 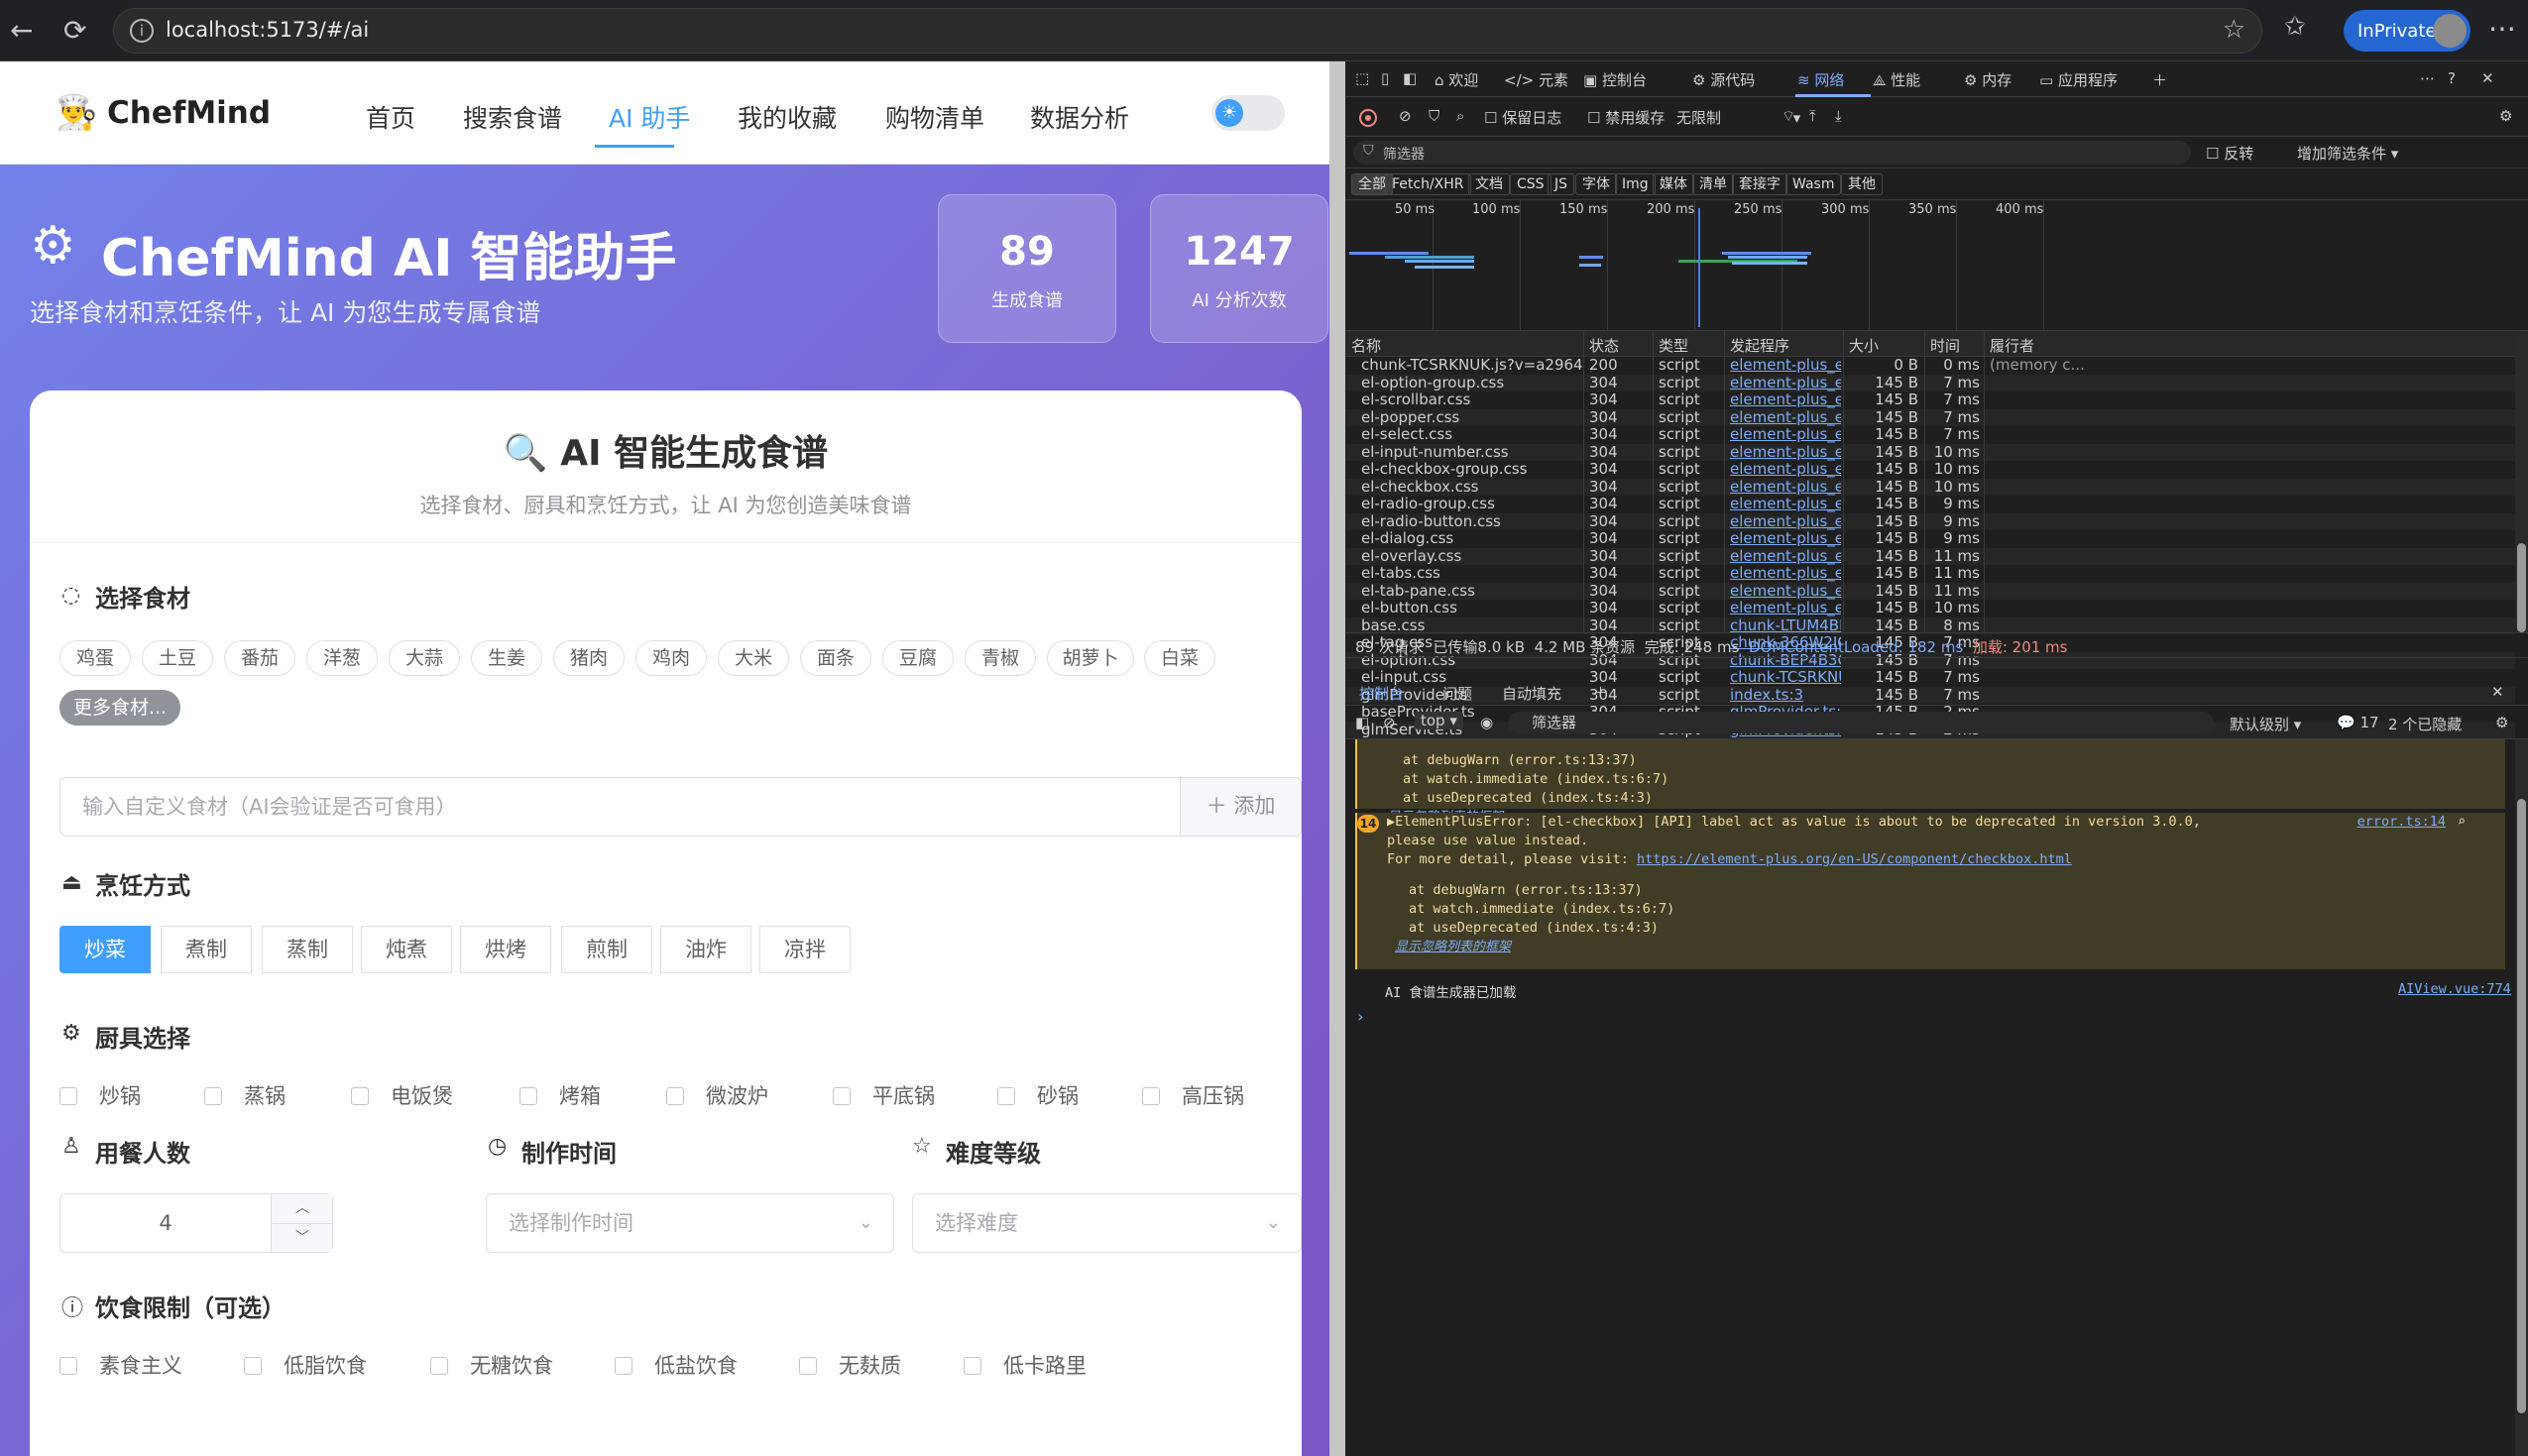 I want to click on more-icon: ⋯, so click(x=2427, y=78).